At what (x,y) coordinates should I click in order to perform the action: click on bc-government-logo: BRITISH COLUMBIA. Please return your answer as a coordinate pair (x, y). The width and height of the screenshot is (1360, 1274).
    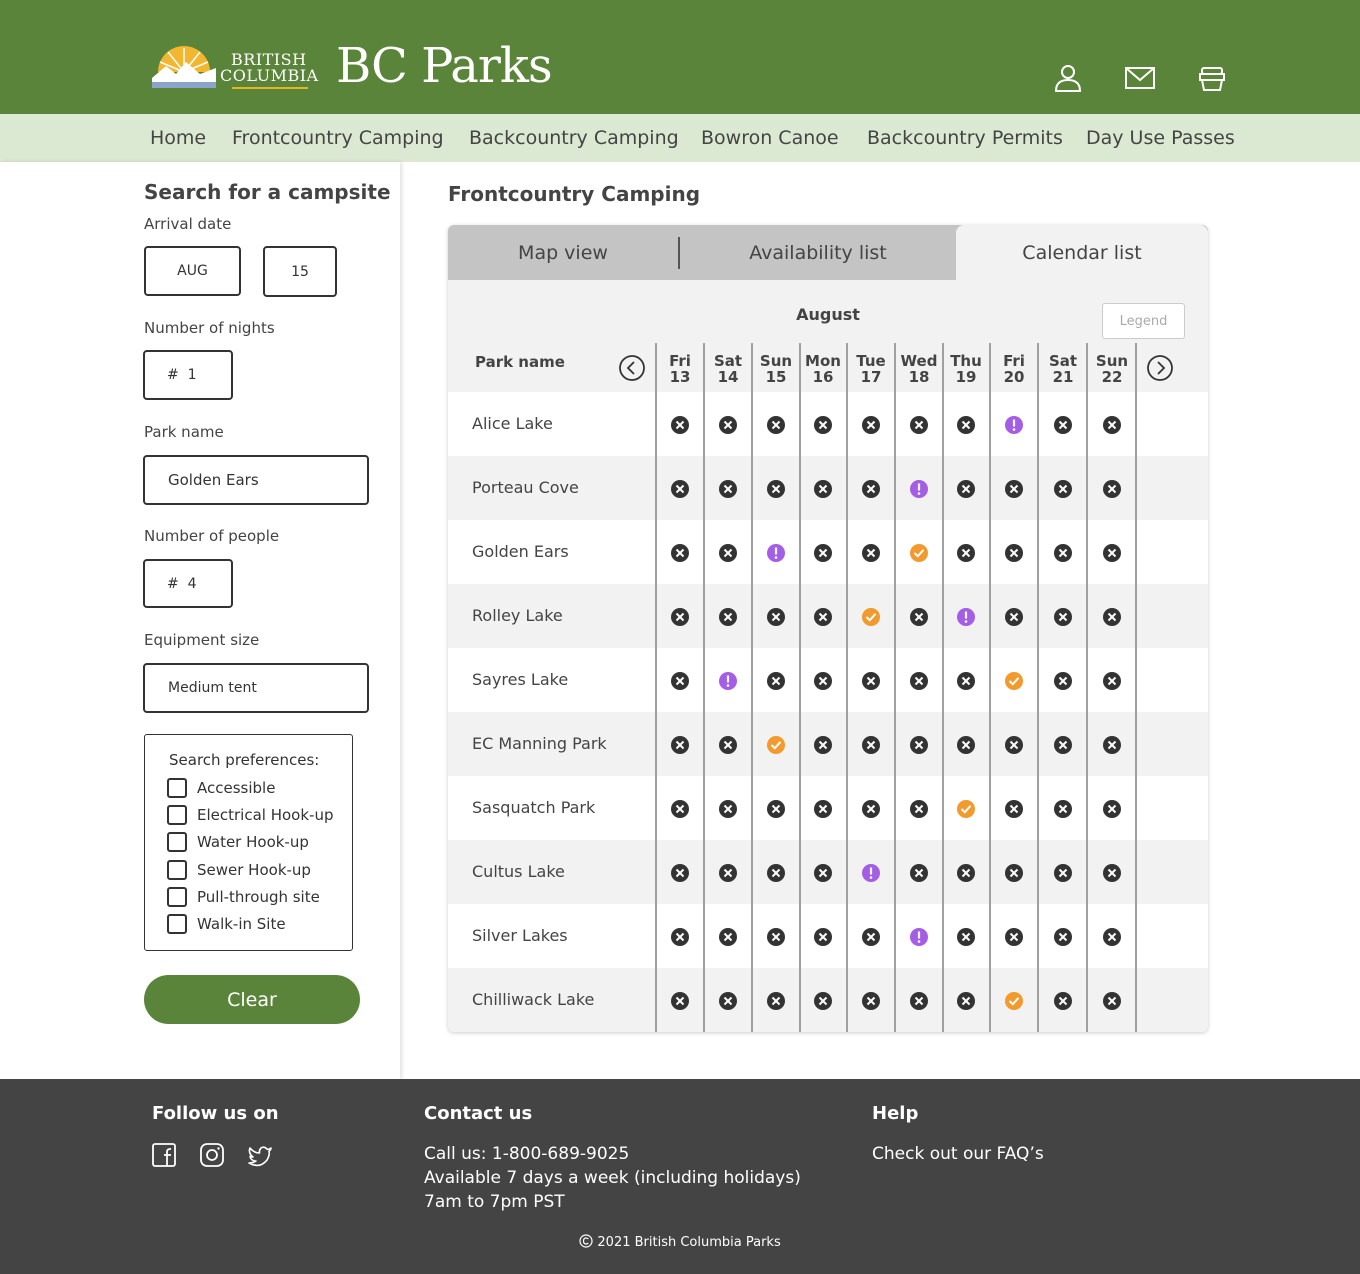
    Looking at the image, I should click on (235, 66).